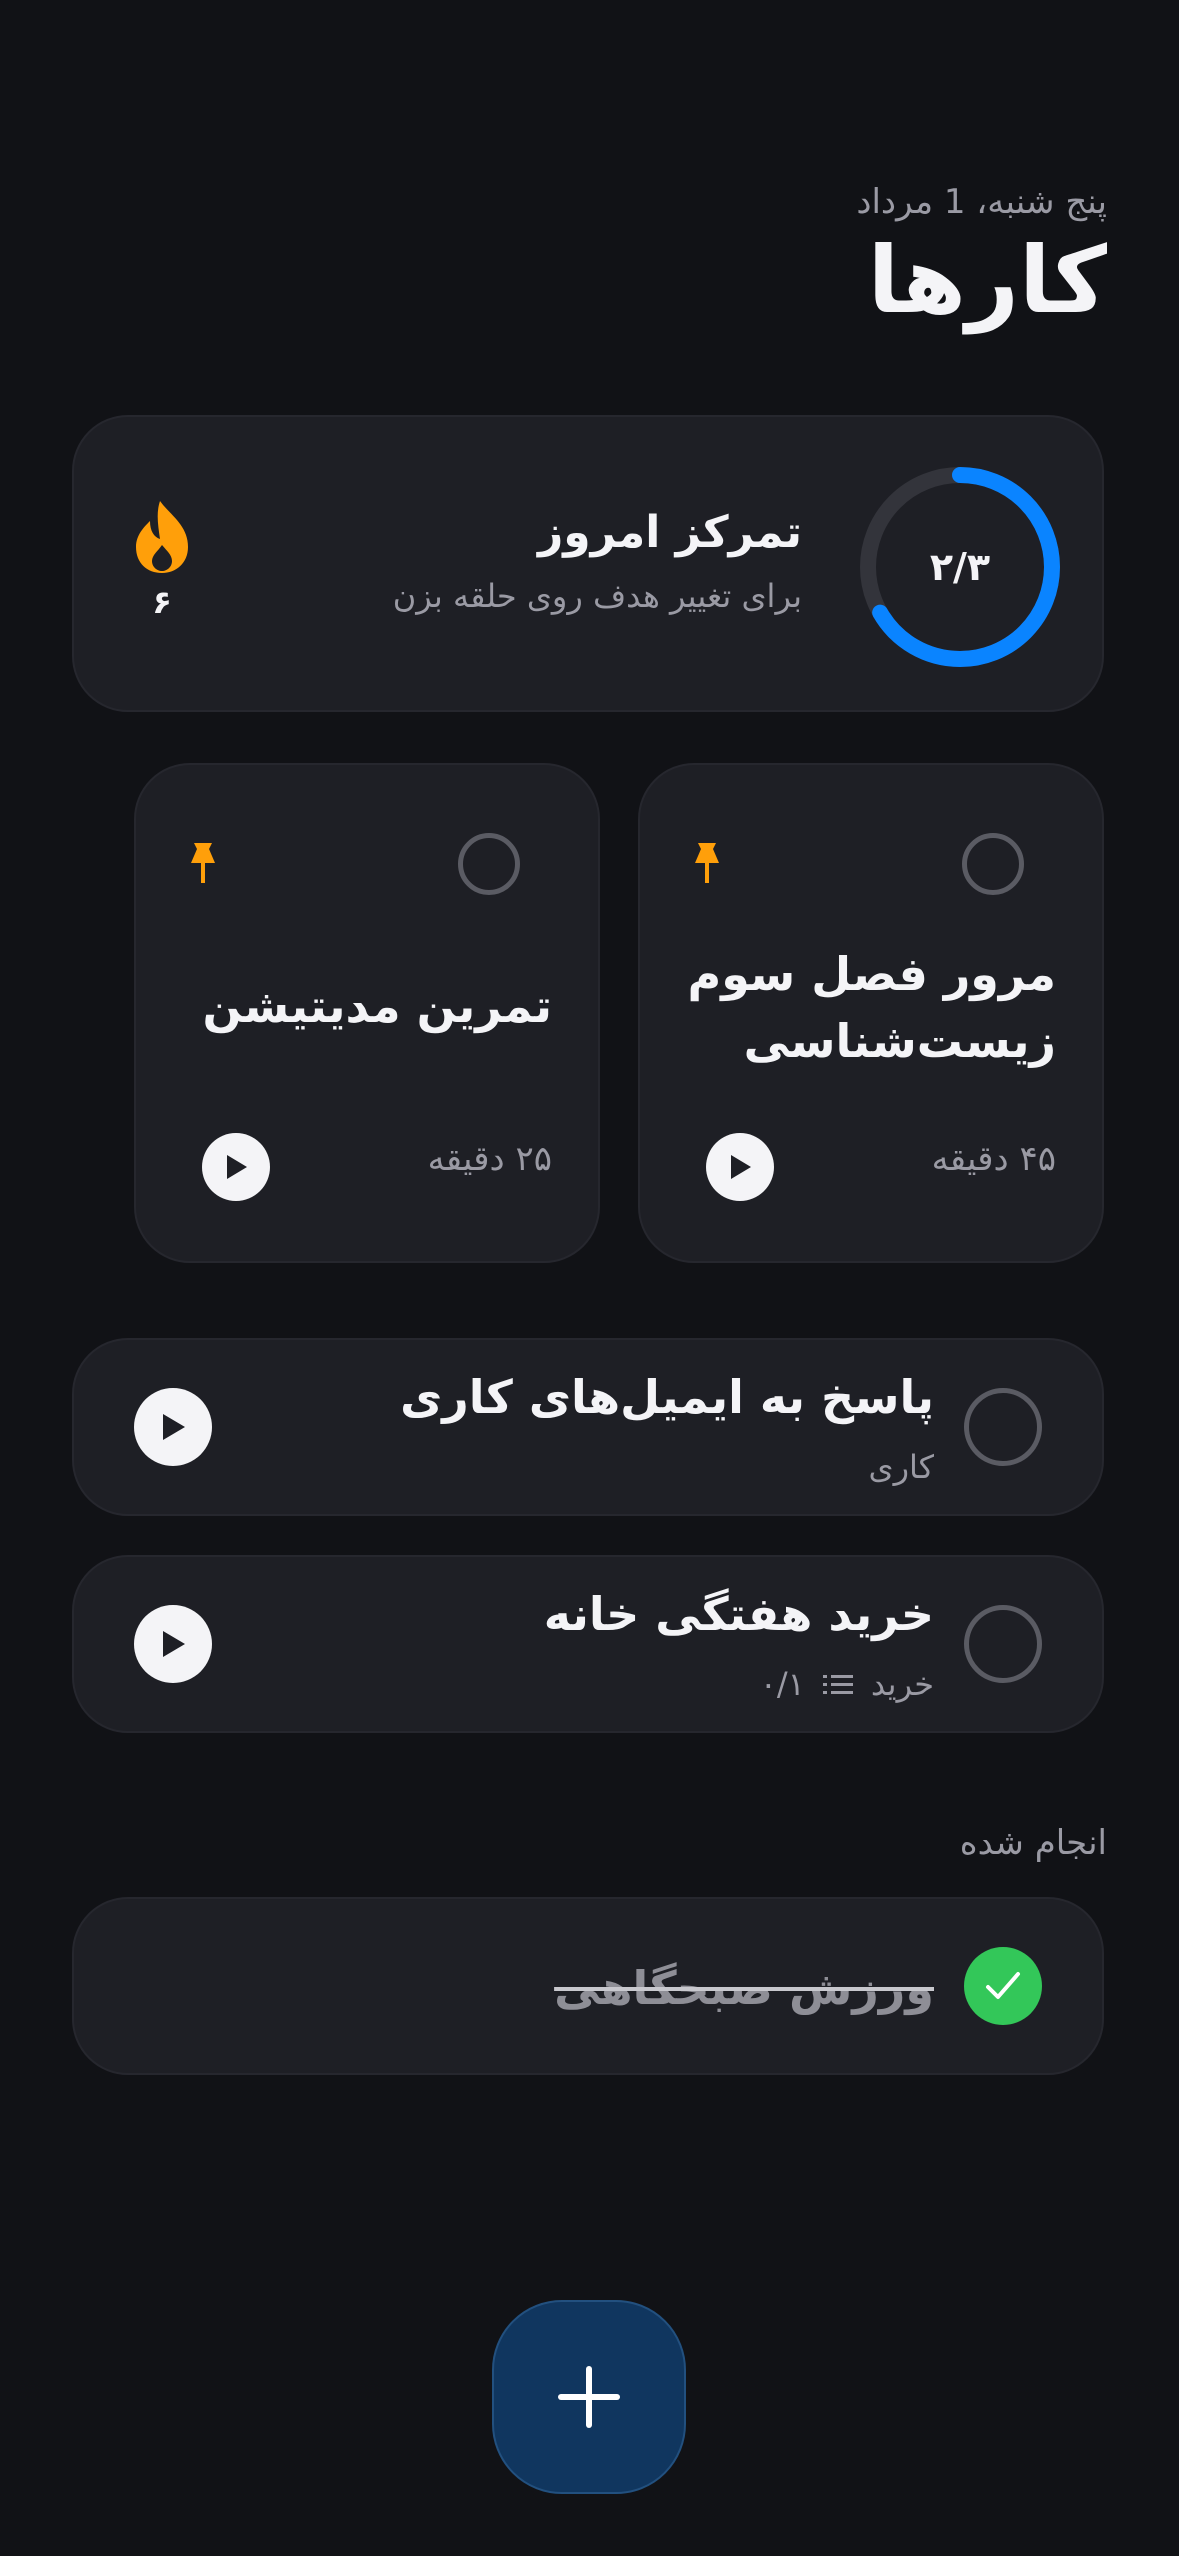  Describe the element at coordinates (162, 537) in the screenshot. I see `flame-icon` at that location.